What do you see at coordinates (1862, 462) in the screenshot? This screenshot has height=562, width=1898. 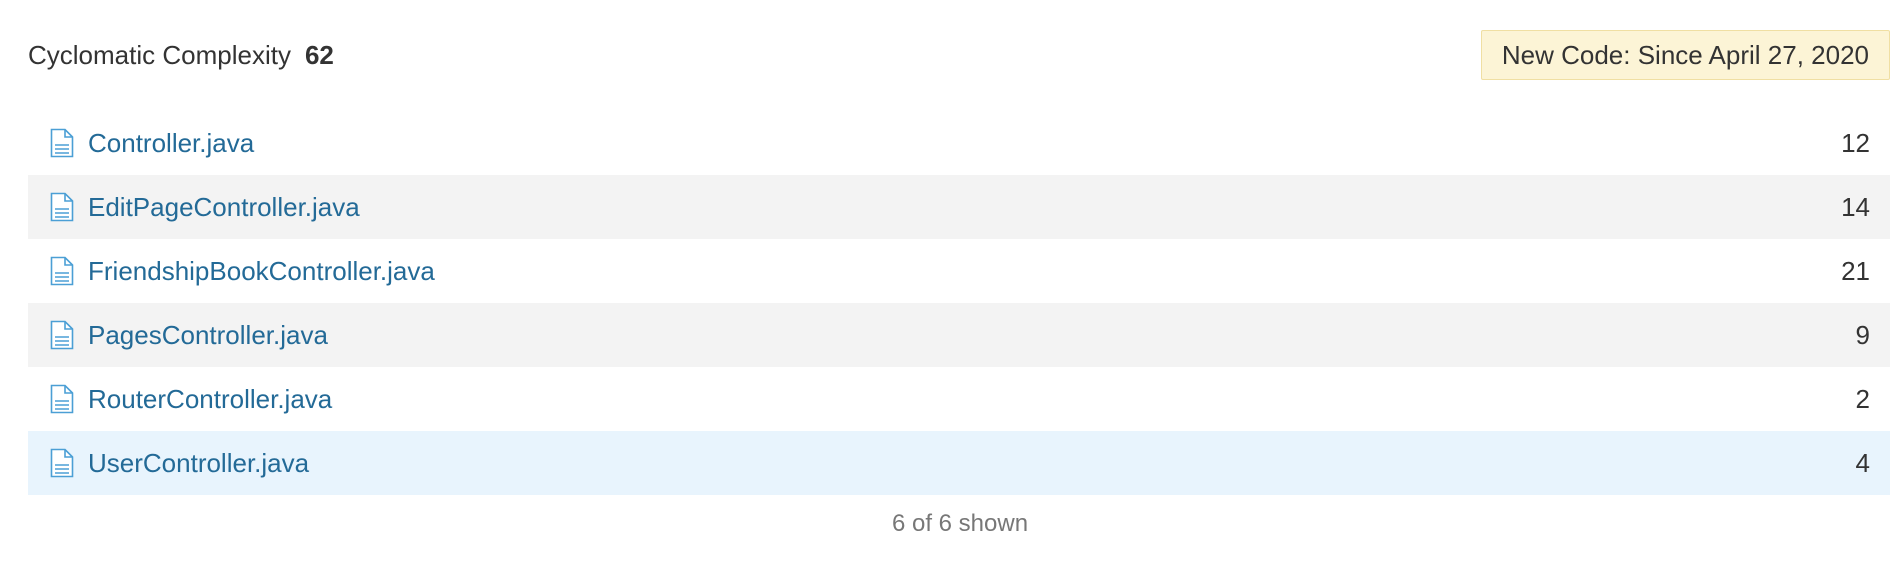 I see `file-complexity-value: 4` at bounding box center [1862, 462].